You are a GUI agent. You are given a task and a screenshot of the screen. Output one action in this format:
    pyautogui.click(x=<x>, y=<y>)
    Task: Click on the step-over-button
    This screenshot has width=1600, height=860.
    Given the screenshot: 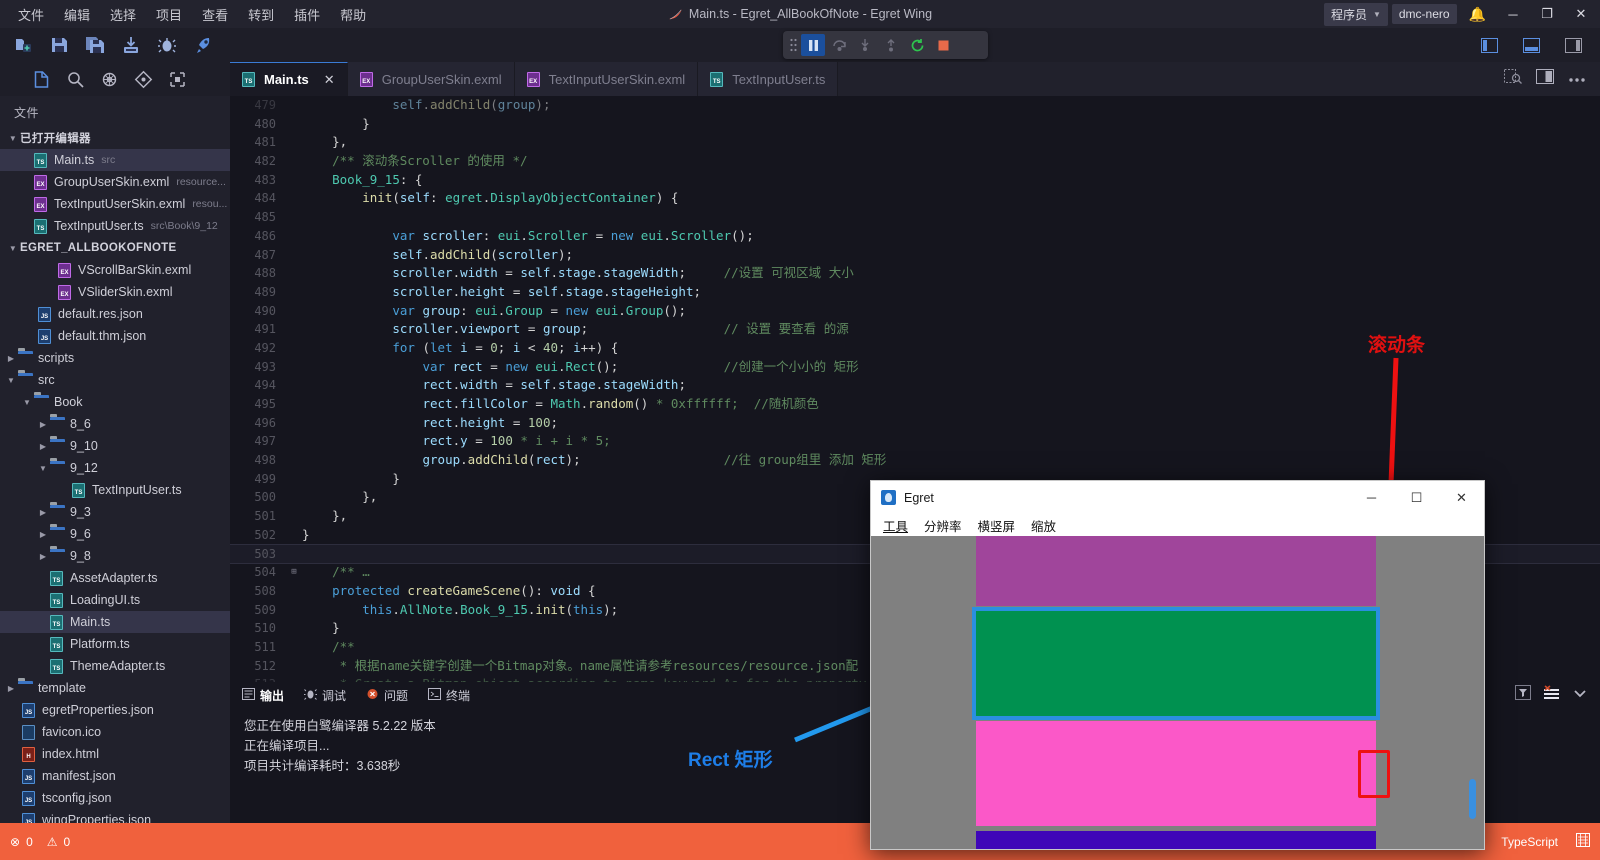 What is the action you would take?
    pyautogui.click(x=839, y=45)
    